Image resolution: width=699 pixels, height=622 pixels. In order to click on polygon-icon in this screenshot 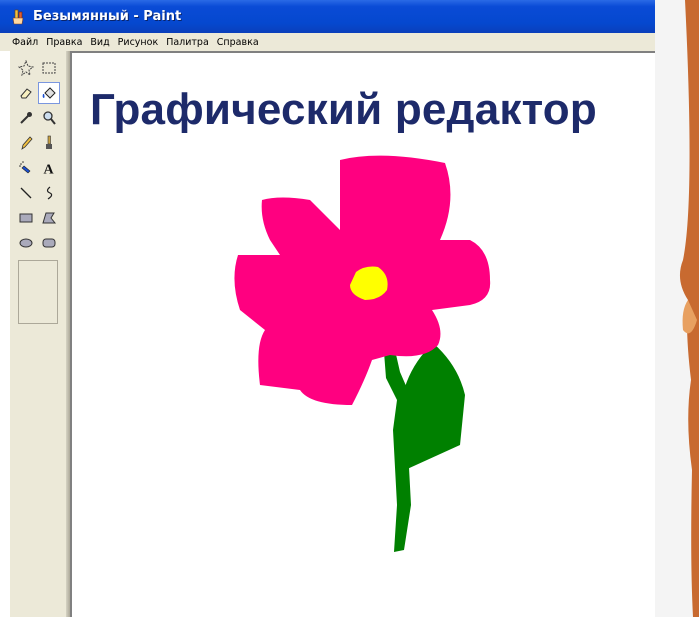, I will do `click(49, 218)`.